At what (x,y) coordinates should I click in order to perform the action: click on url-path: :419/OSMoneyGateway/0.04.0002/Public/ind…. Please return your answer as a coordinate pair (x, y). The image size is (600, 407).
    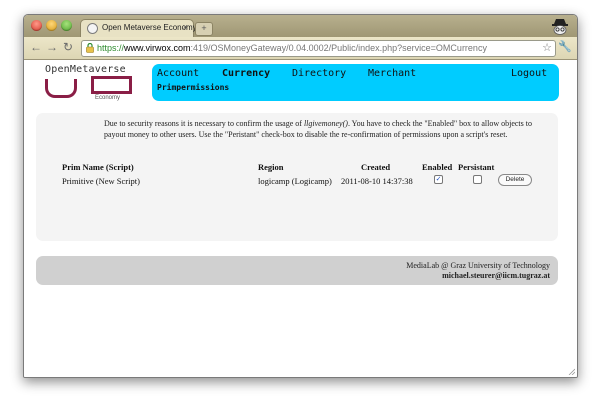
    Looking at the image, I should click on (338, 48).